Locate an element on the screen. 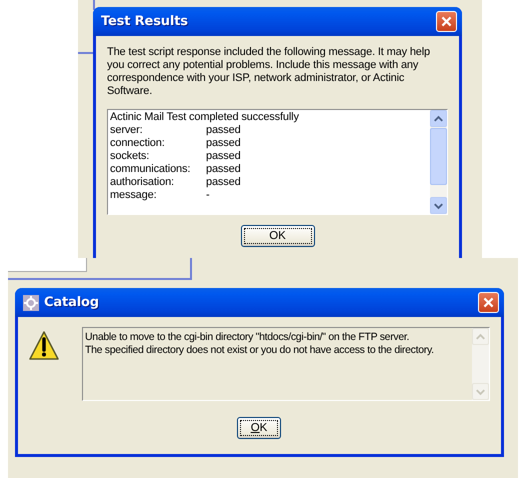 This screenshot has height=478, width=521. log-value: - is located at coordinates (208, 195).